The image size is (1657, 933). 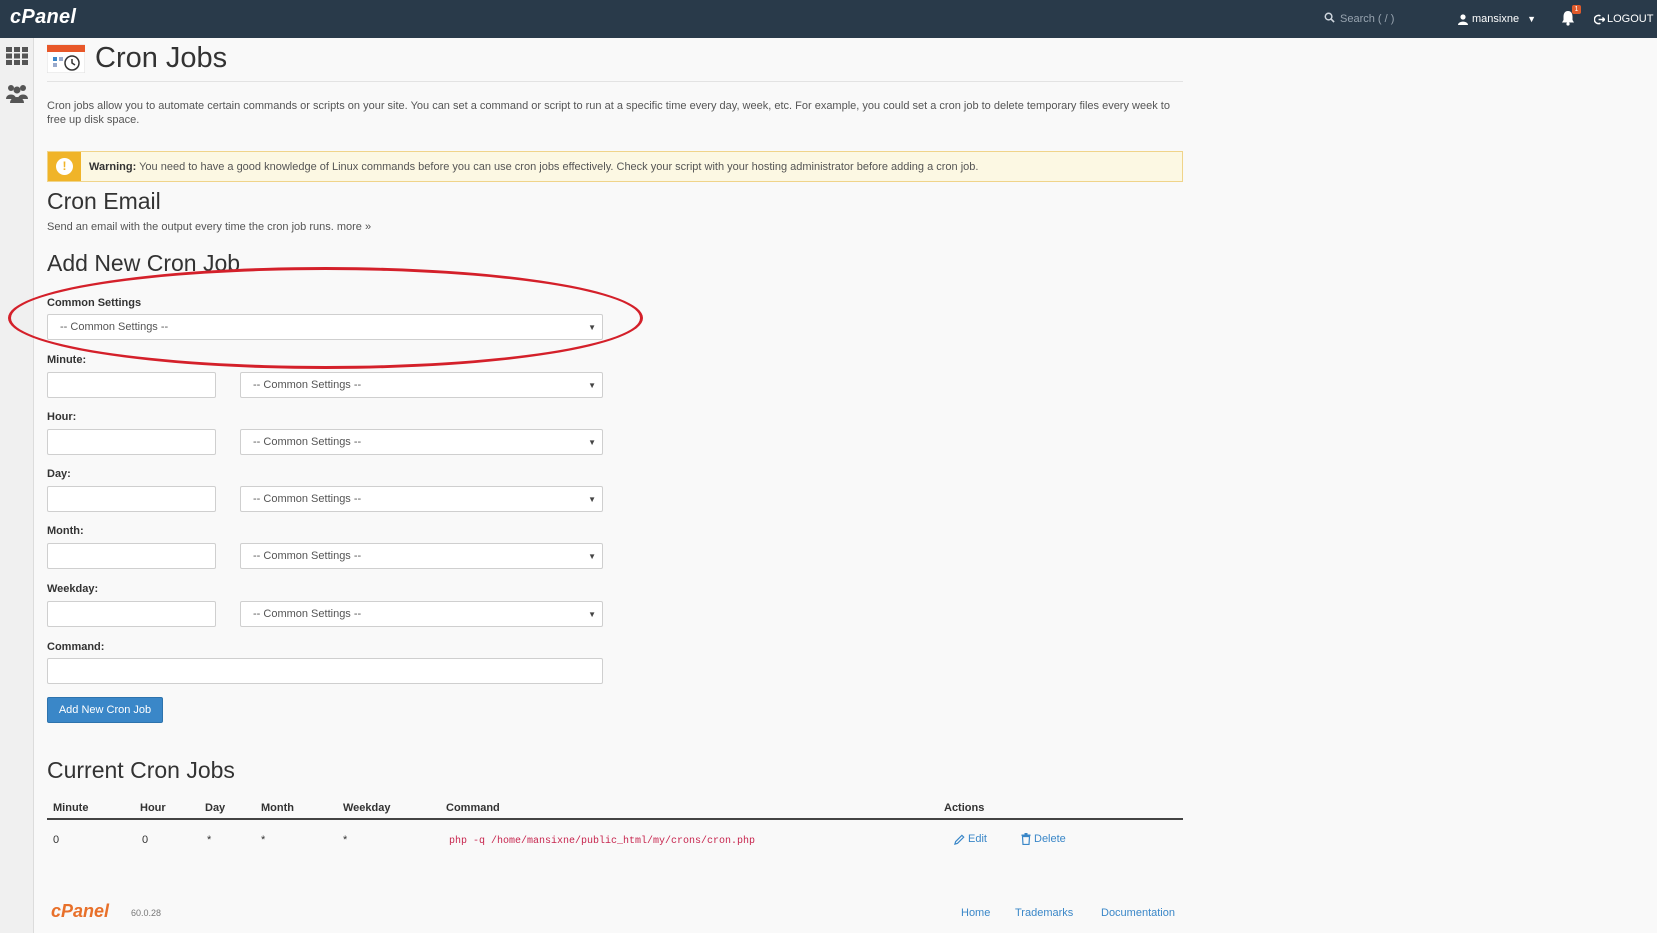 I want to click on users-button, so click(x=17, y=93).